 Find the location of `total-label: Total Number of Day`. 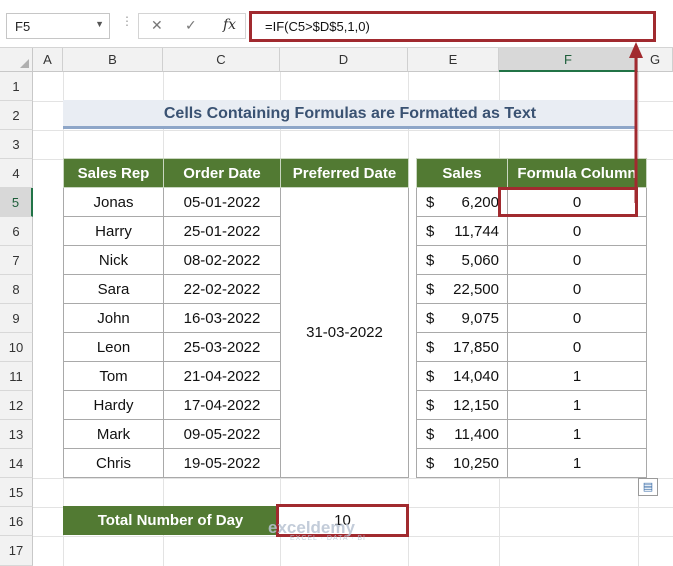

total-label: Total Number of Day is located at coordinates (170, 520).